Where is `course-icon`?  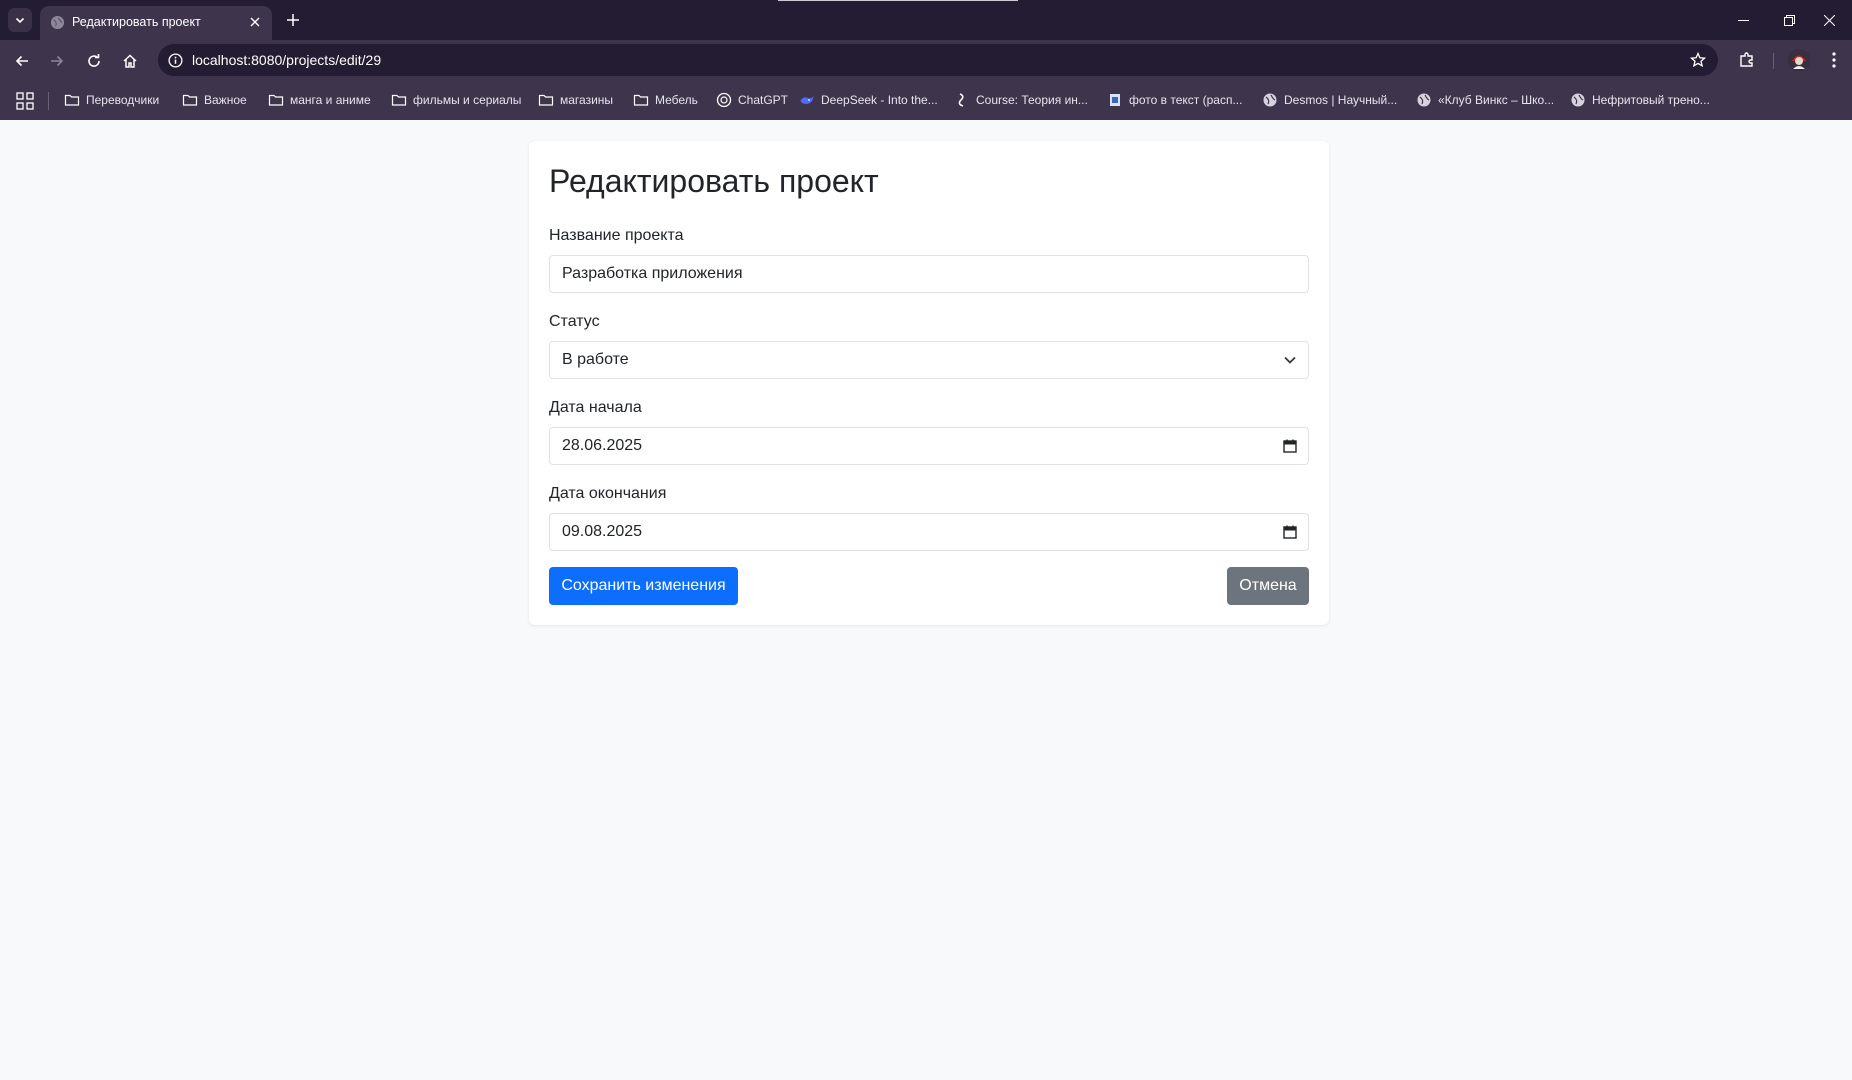
course-icon is located at coordinates (961, 100).